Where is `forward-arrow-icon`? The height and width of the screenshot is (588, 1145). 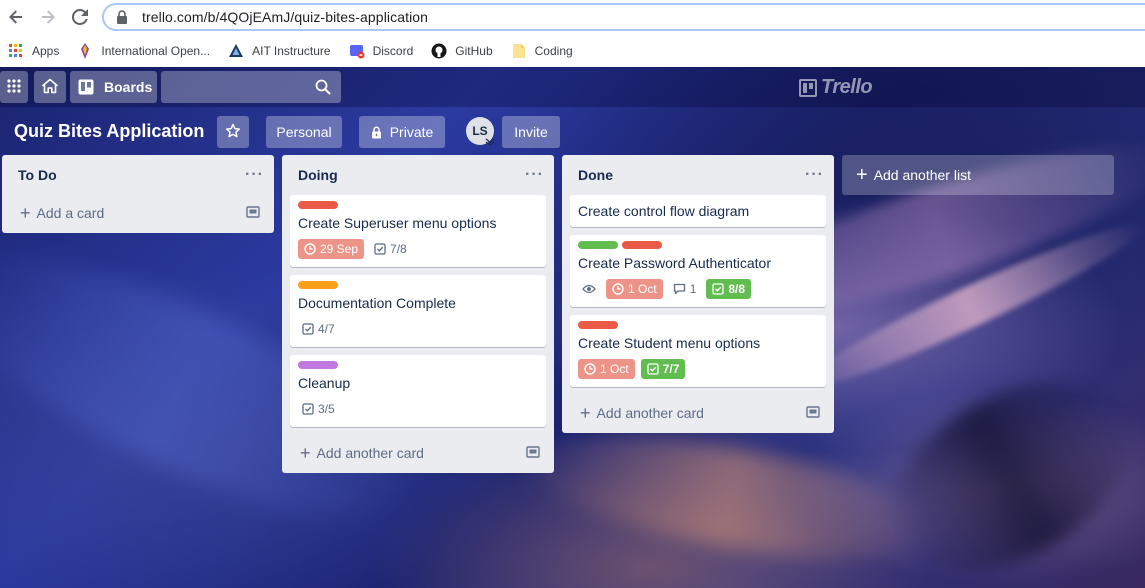 forward-arrow-icon is located at coordinates (48, 17).